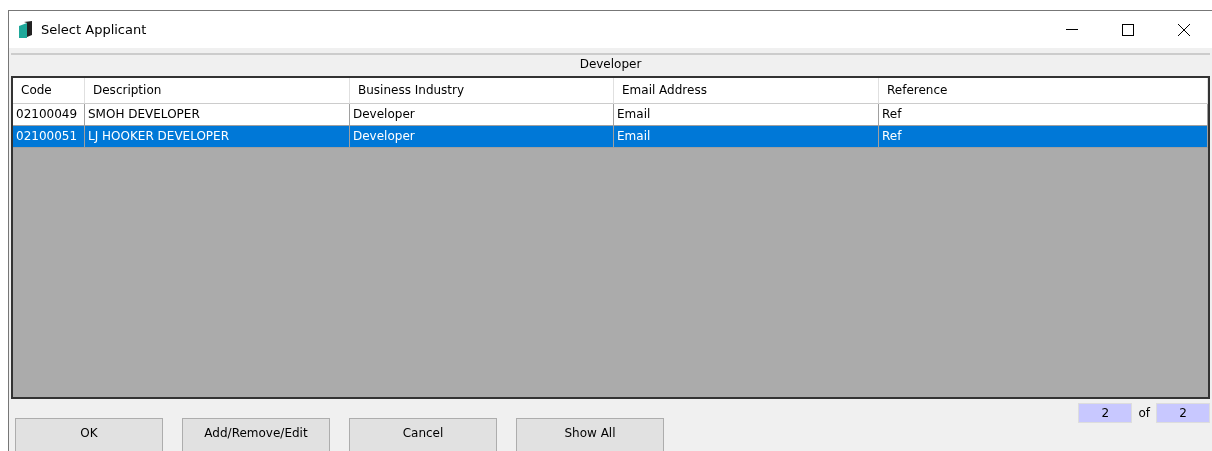  Describe the element at coordinates (1144, 413) in the screenshot. I see `of-label: of` at that location.